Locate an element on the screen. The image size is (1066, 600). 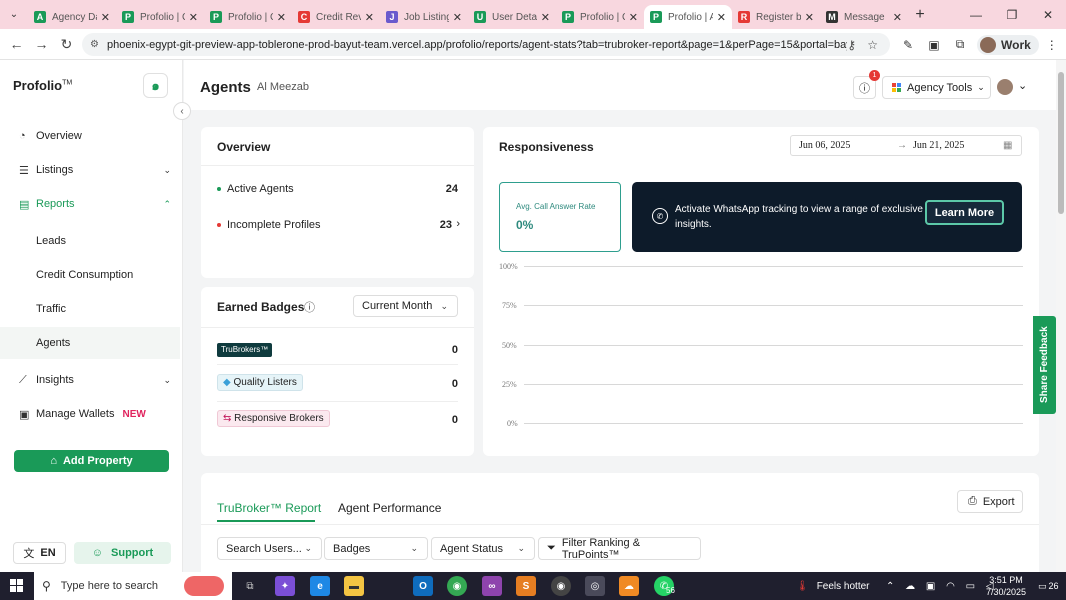
info-icon: ⓘ is located at coordinates (309, 307).